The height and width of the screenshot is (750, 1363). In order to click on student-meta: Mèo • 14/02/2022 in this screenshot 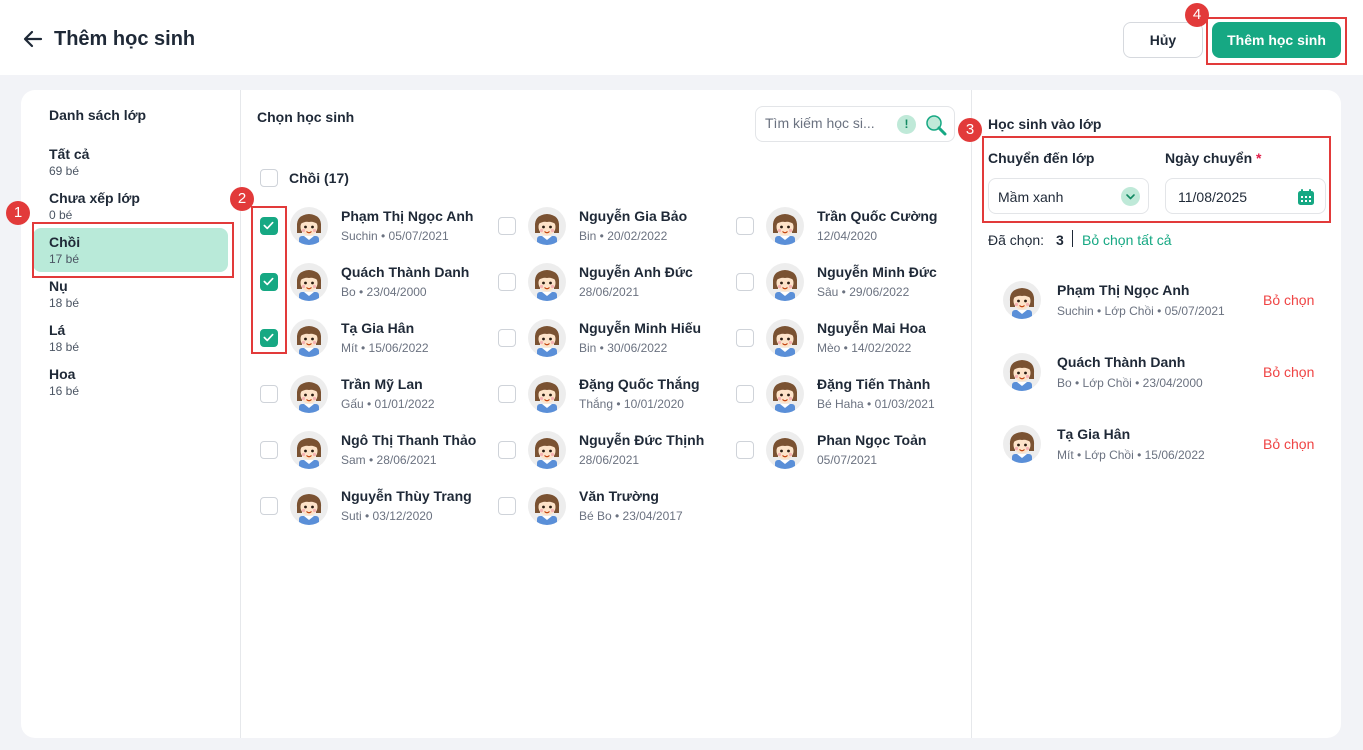, I will do `click(864, 348)`.